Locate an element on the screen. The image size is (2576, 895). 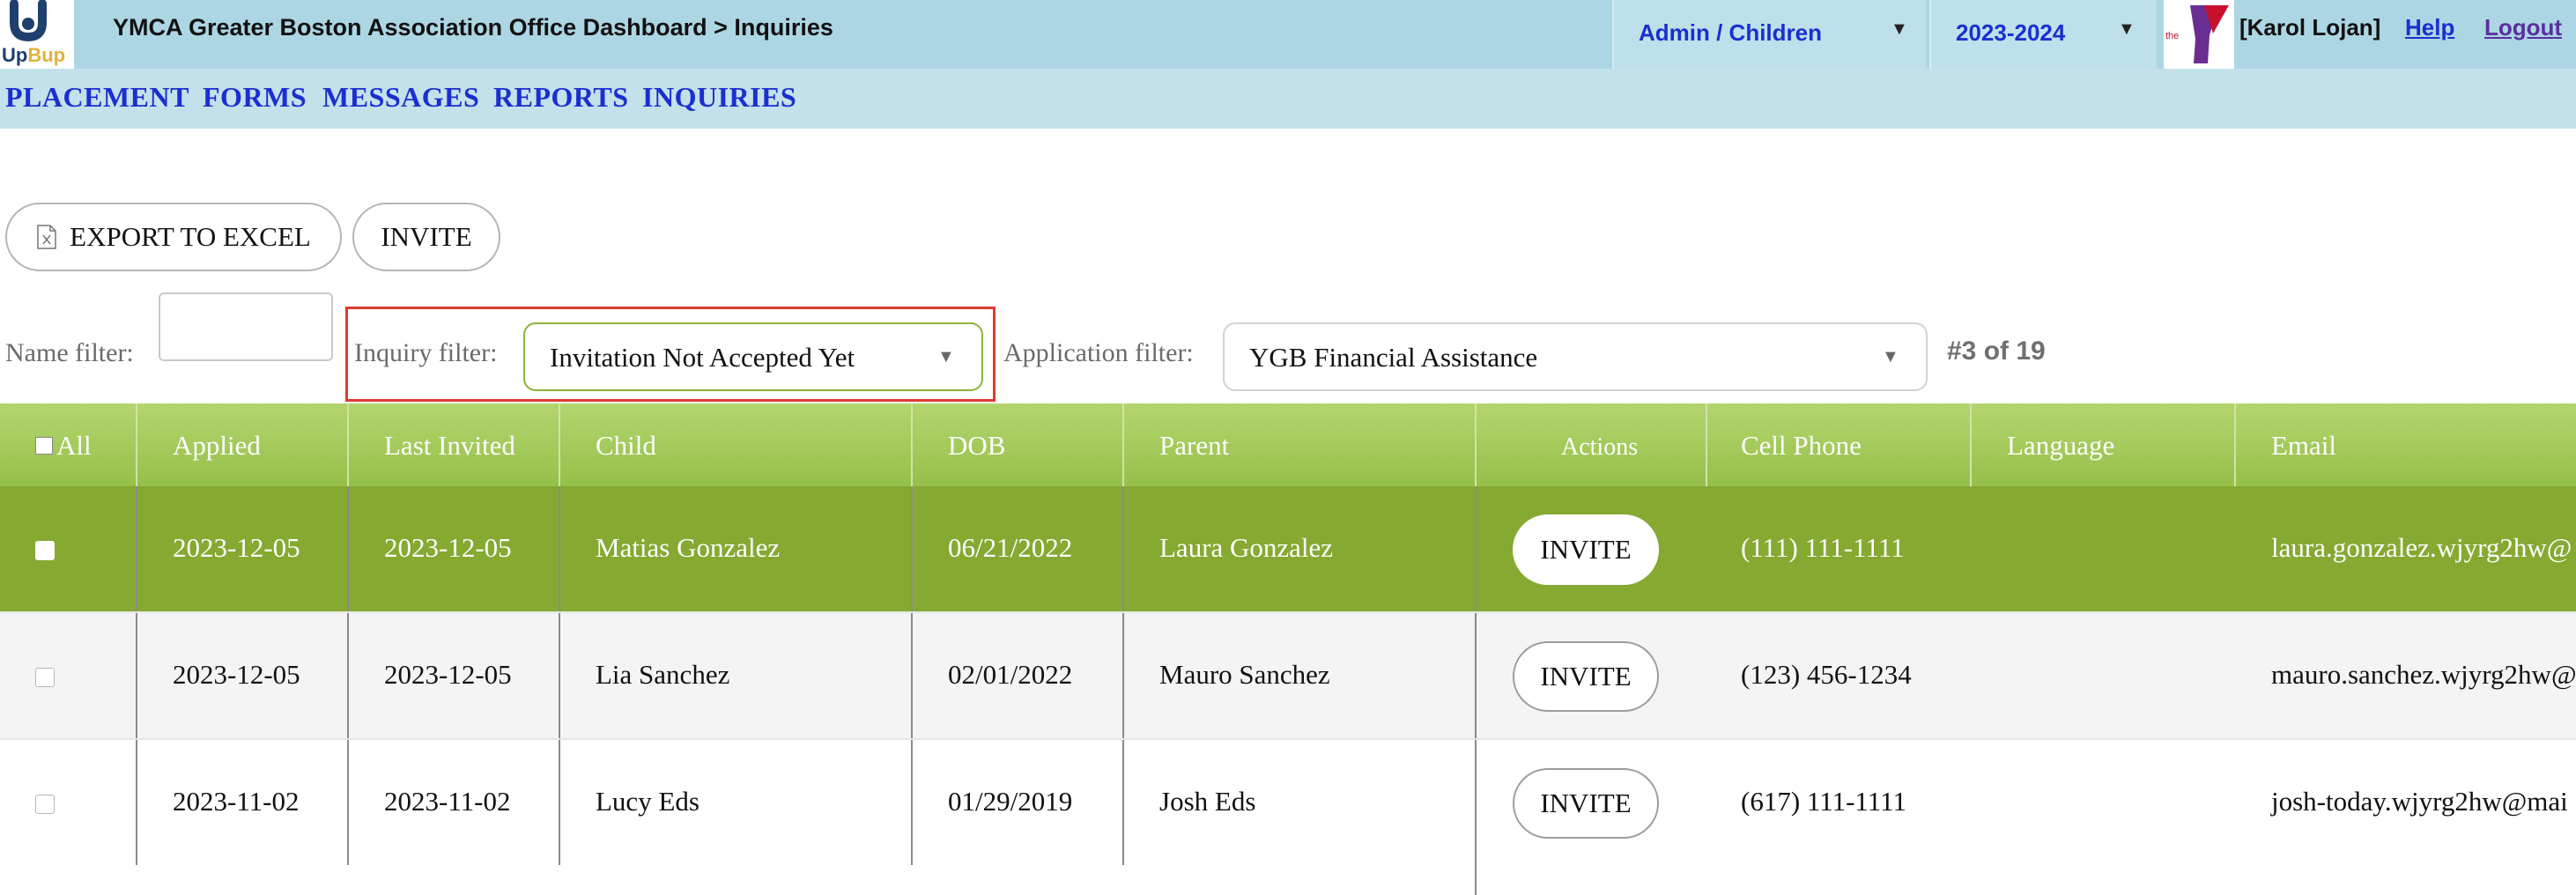
inquiry-filter-select: Invitation Not Accepted Yet ▼ is located at coordinates (753, 356).